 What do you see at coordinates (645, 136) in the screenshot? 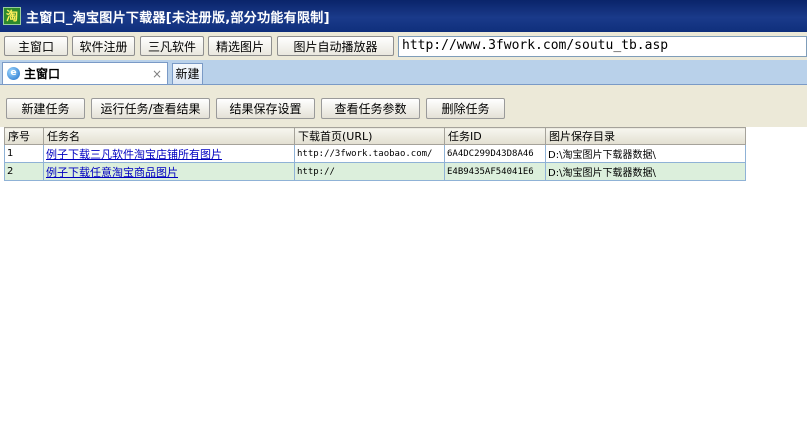
I see `column-header: 图片保存目录` at bounding box center [645, 136].